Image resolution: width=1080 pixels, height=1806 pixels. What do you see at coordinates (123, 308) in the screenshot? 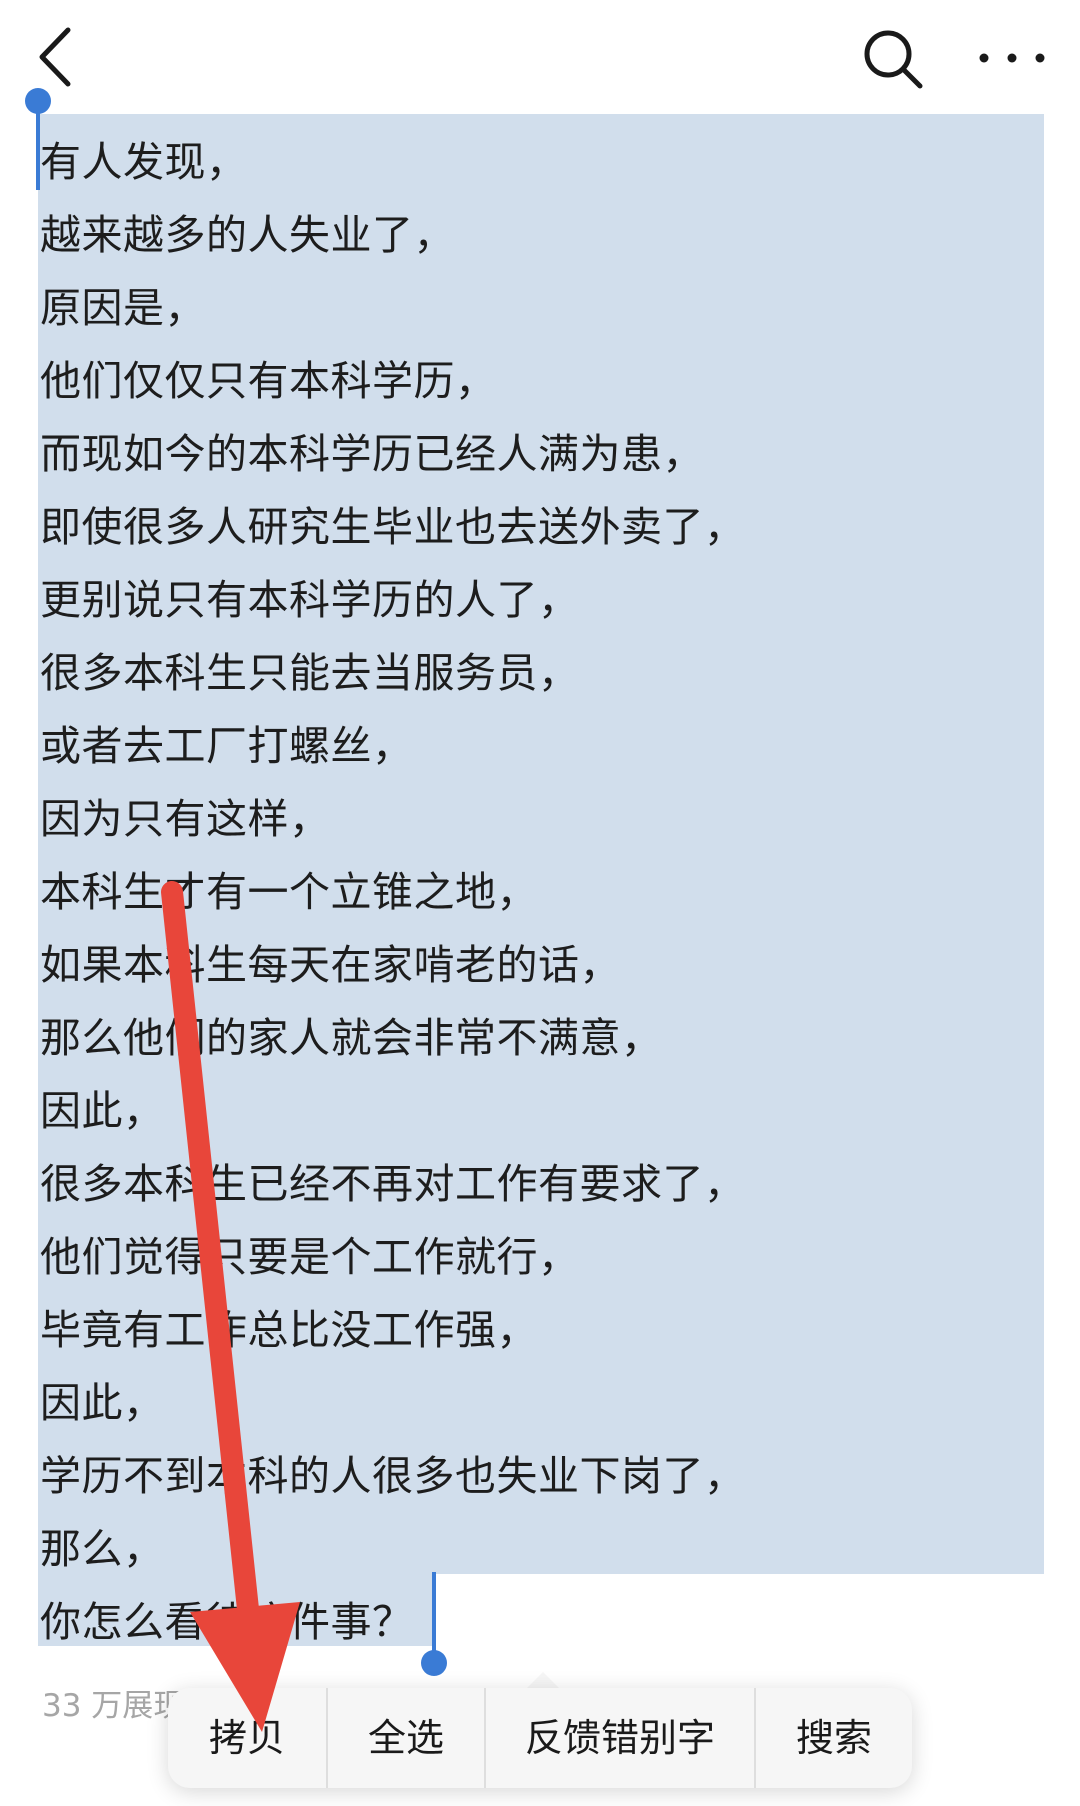
I see `article-line: 原因是，` at bounding box center [123, 308].